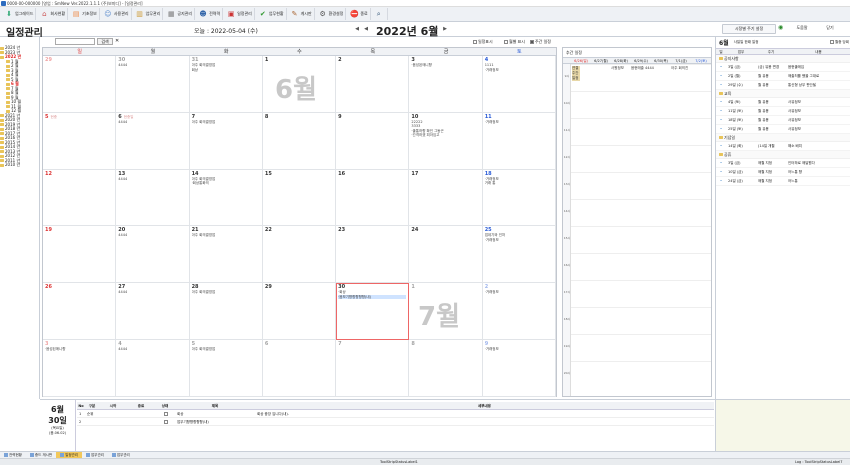  What do you see at coordinates (783, 172) in the screenshot?
I see `right-row: • 10일 (금) 매월 지정 어느통 향` at bounding box center [783, 172].